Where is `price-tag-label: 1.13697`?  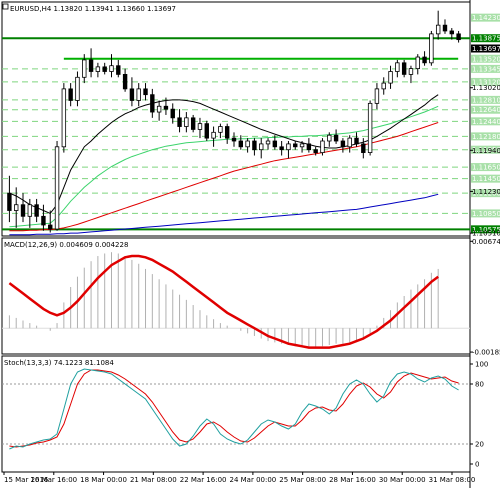
price-tag-label: 1.13697 is located at coordinates (486, 49).